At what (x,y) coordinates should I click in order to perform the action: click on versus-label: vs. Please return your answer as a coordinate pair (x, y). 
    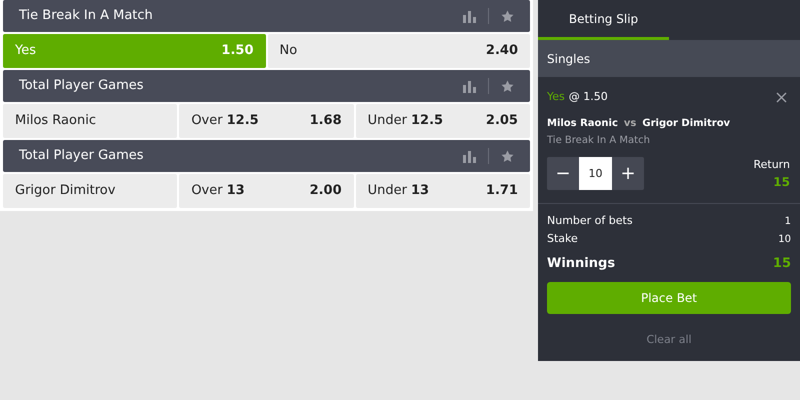
    Looking at the image, I should click on (630, 123).